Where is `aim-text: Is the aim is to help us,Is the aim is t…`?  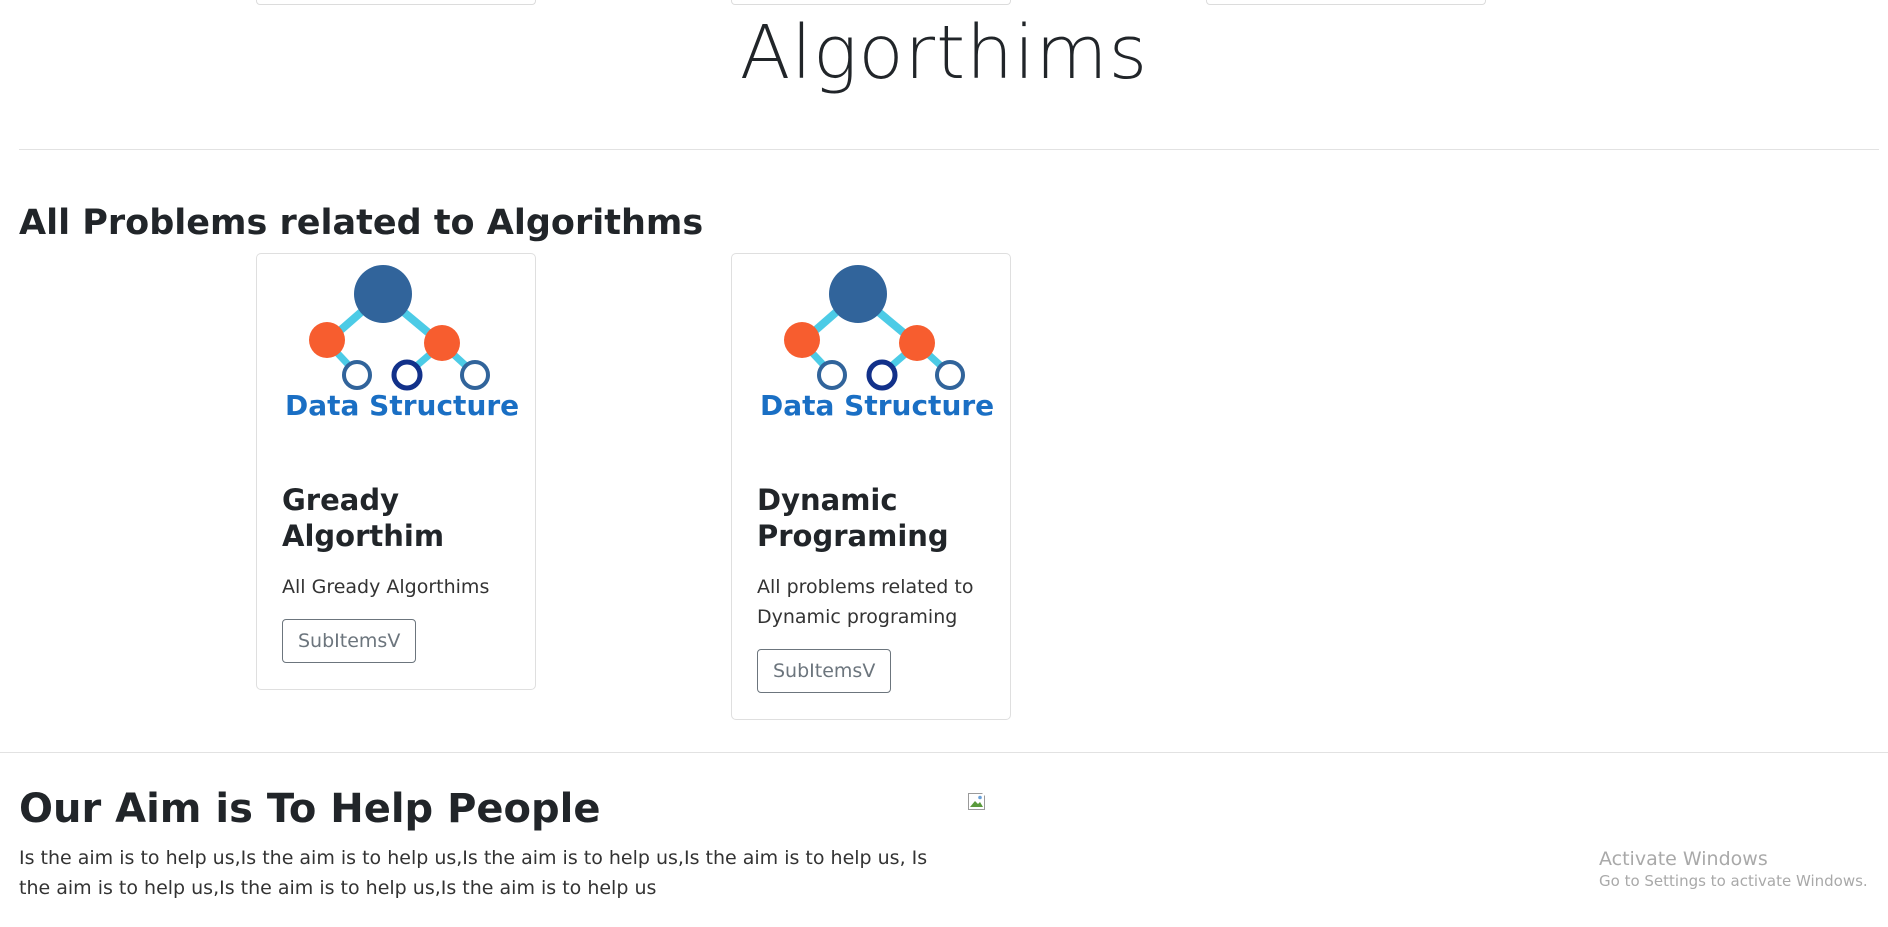
aim-text: Is the aim is to help us,Is the aim is t… is located at coordinates (473, 873).